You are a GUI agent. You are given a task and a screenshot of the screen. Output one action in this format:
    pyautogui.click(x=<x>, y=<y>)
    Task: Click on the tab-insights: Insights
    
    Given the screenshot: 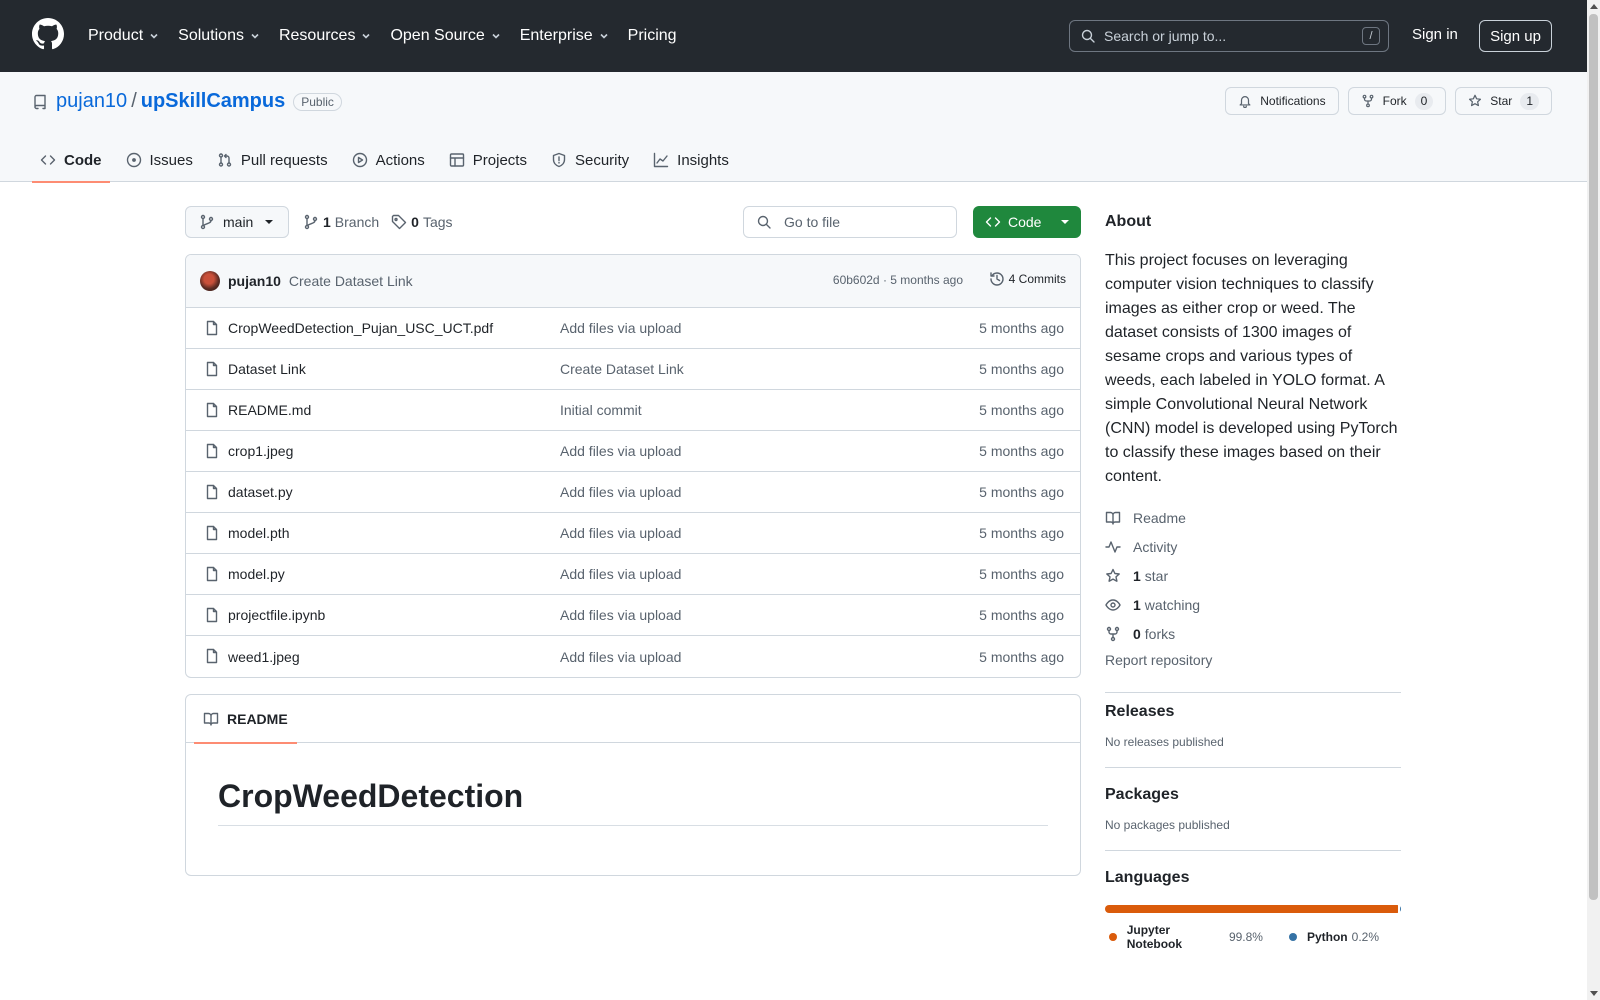 What is the action you would take?
    pyautogui.click(x=691, y=160)
    